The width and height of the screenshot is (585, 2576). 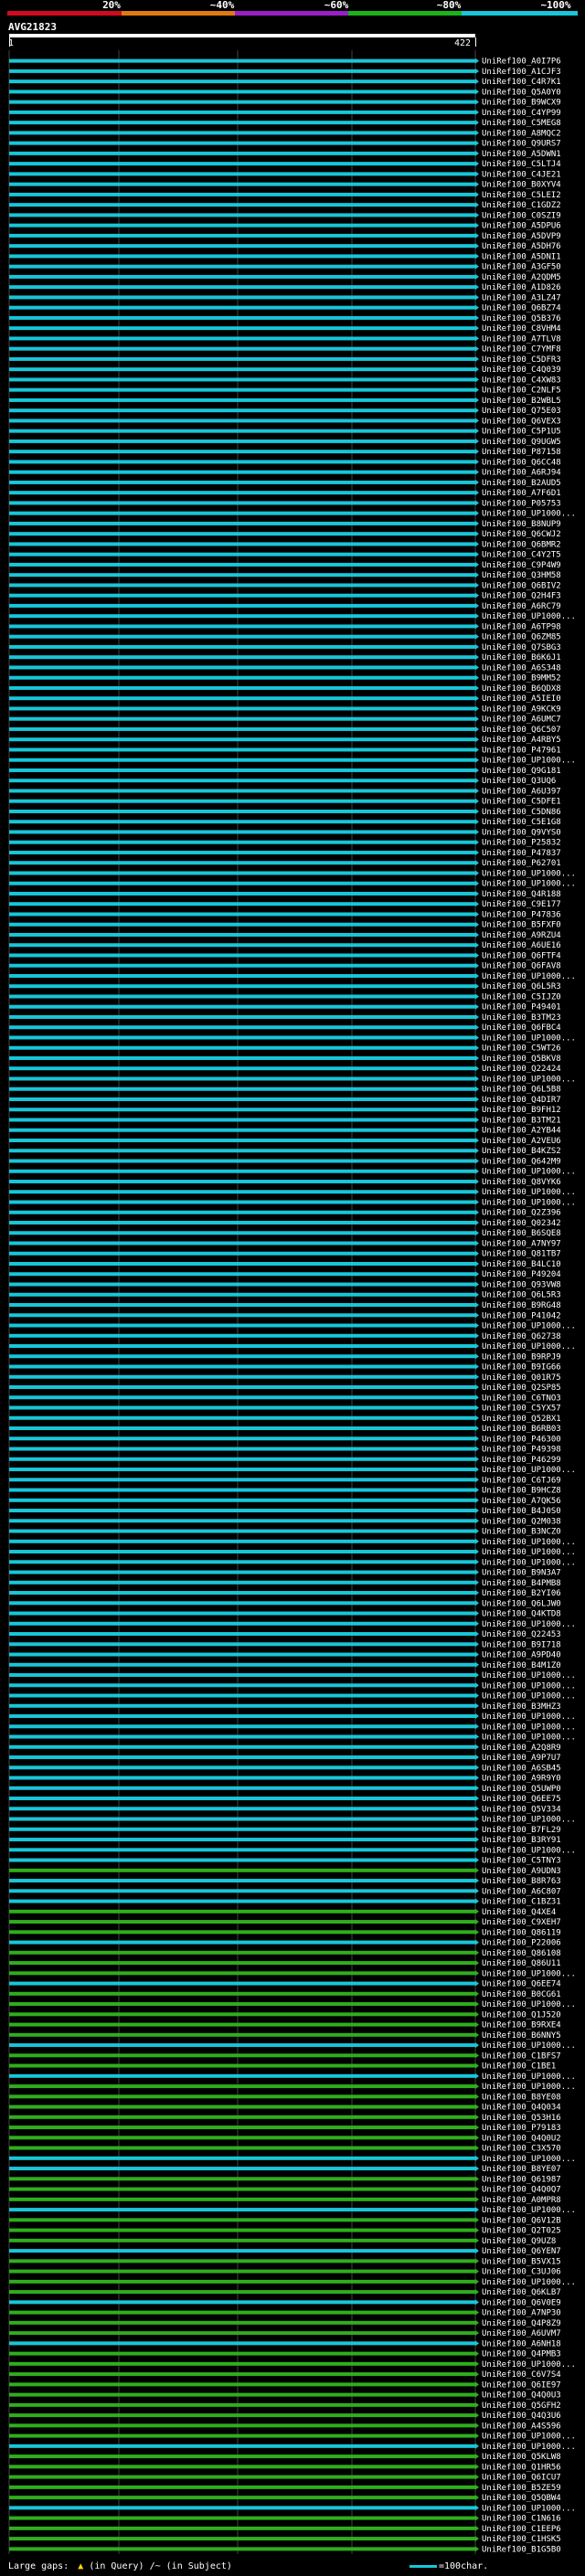 What do you see at coordinates (521, 411) in the screenshot?
I see `hit-label: UniRef100_Q75E03` at bounding box center [521, 411].